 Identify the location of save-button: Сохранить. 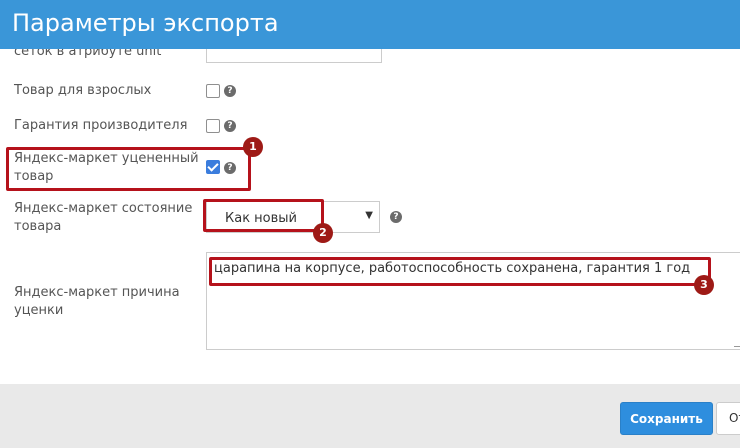
(666, 418).